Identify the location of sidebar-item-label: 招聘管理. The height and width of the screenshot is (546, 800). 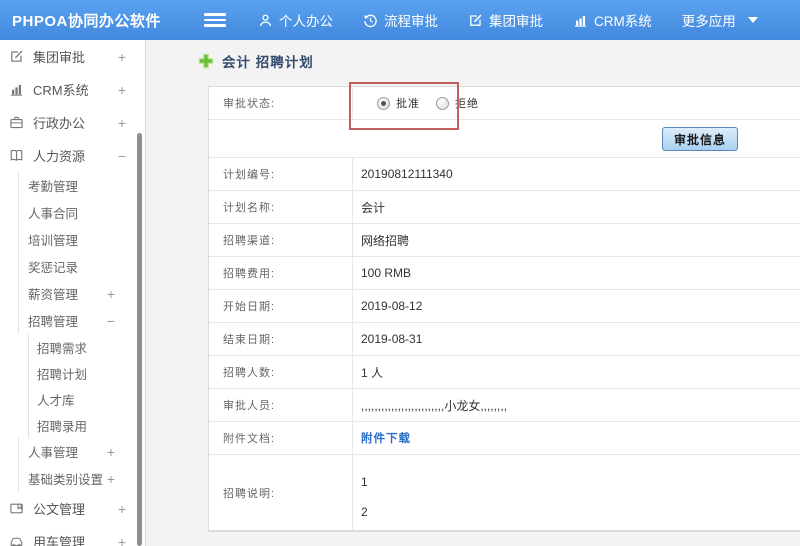
(53, 322).